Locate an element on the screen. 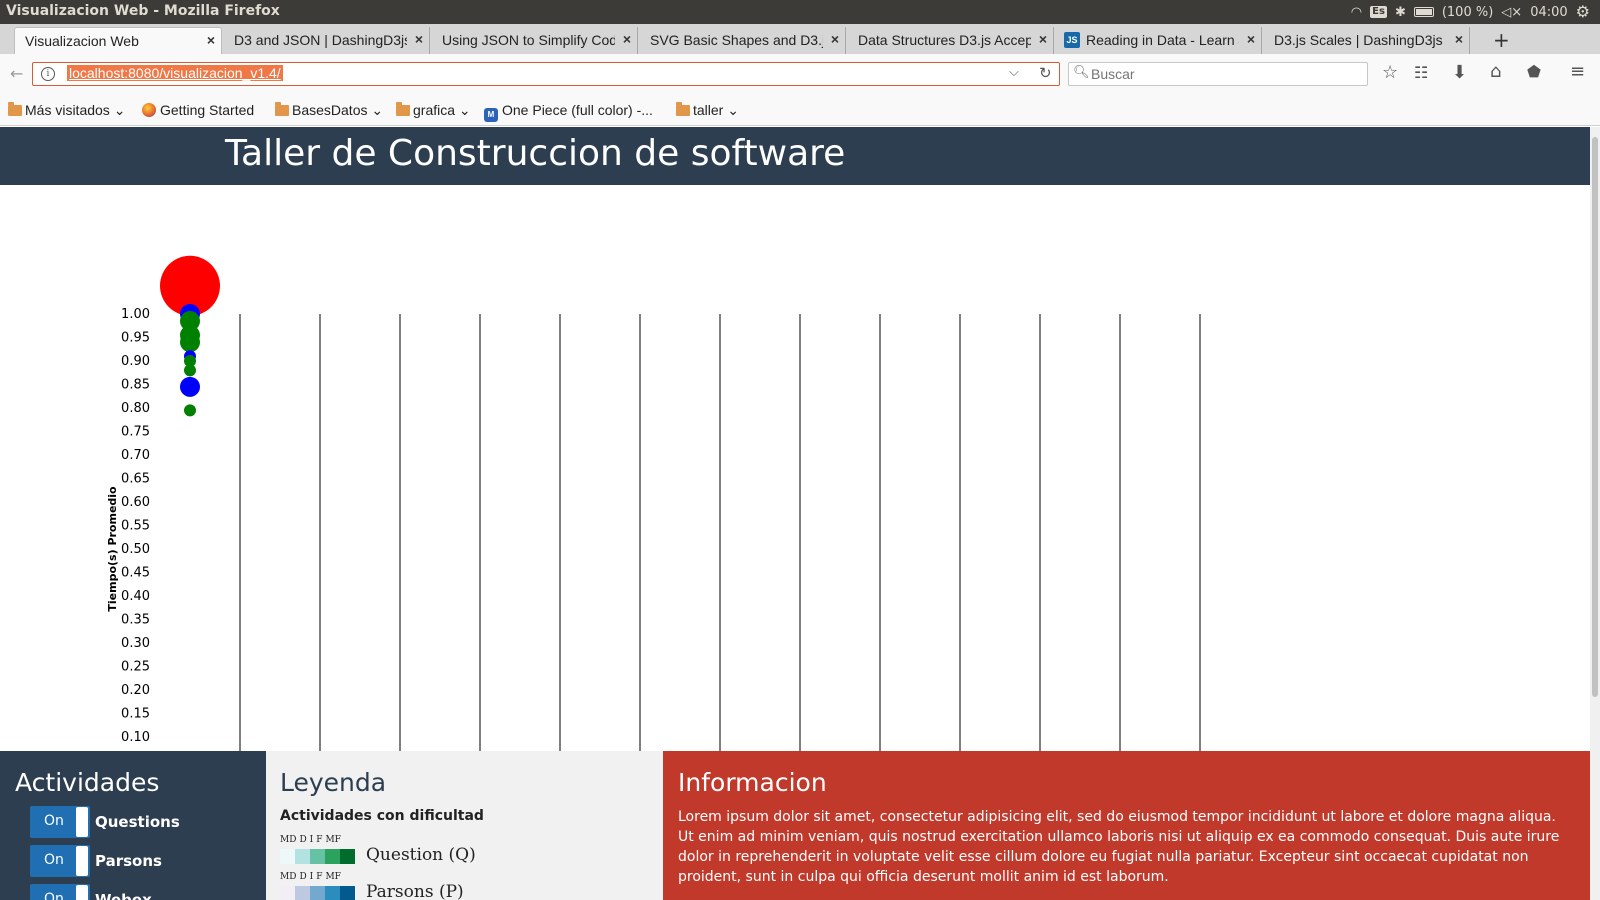  tab-data-structures: Data Structures D3.js Accepts × is located at coordinates (951, 40).